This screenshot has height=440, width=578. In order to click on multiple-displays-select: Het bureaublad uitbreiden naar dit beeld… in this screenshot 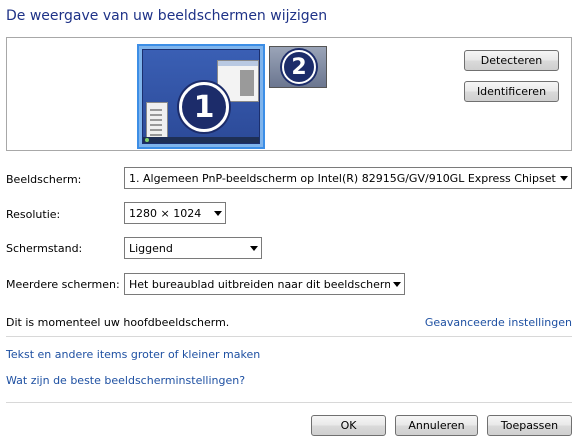, I will do `click(264, 284)`.